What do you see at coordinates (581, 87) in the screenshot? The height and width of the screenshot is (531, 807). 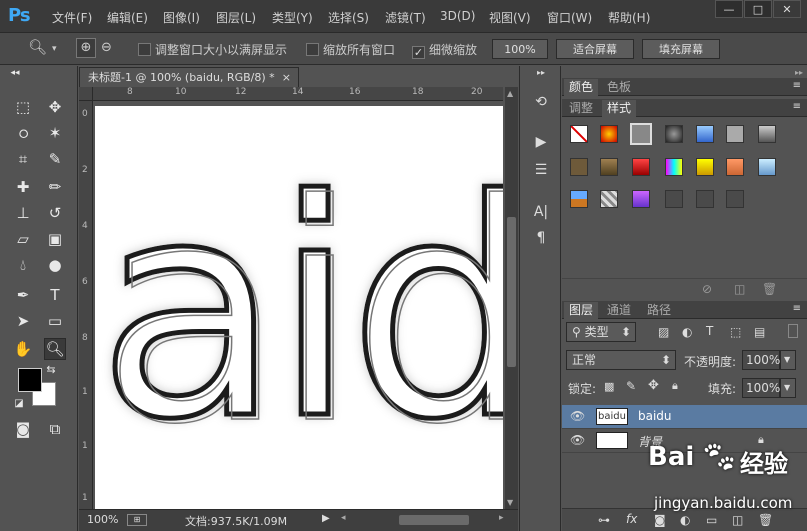 I see `tab-color: 颜色` at bounding box center [581, 87].